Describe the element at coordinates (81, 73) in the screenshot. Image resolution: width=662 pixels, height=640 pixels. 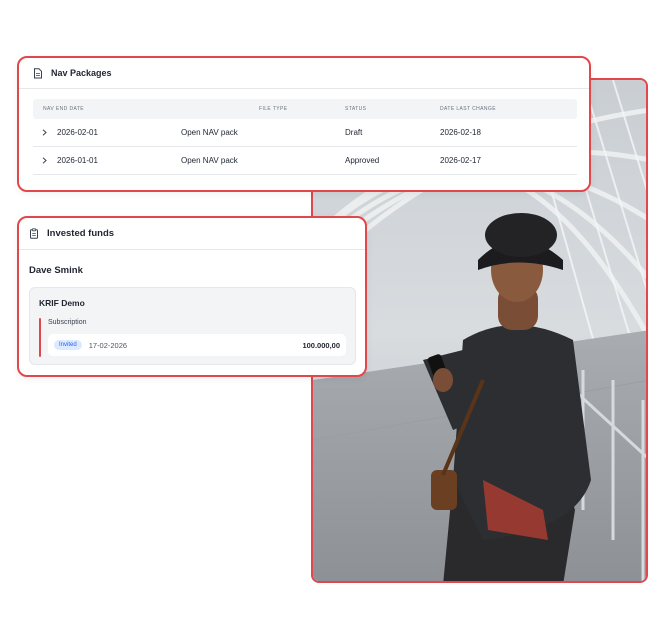
I see `nav-packages-title: Nav Packages` at that location.